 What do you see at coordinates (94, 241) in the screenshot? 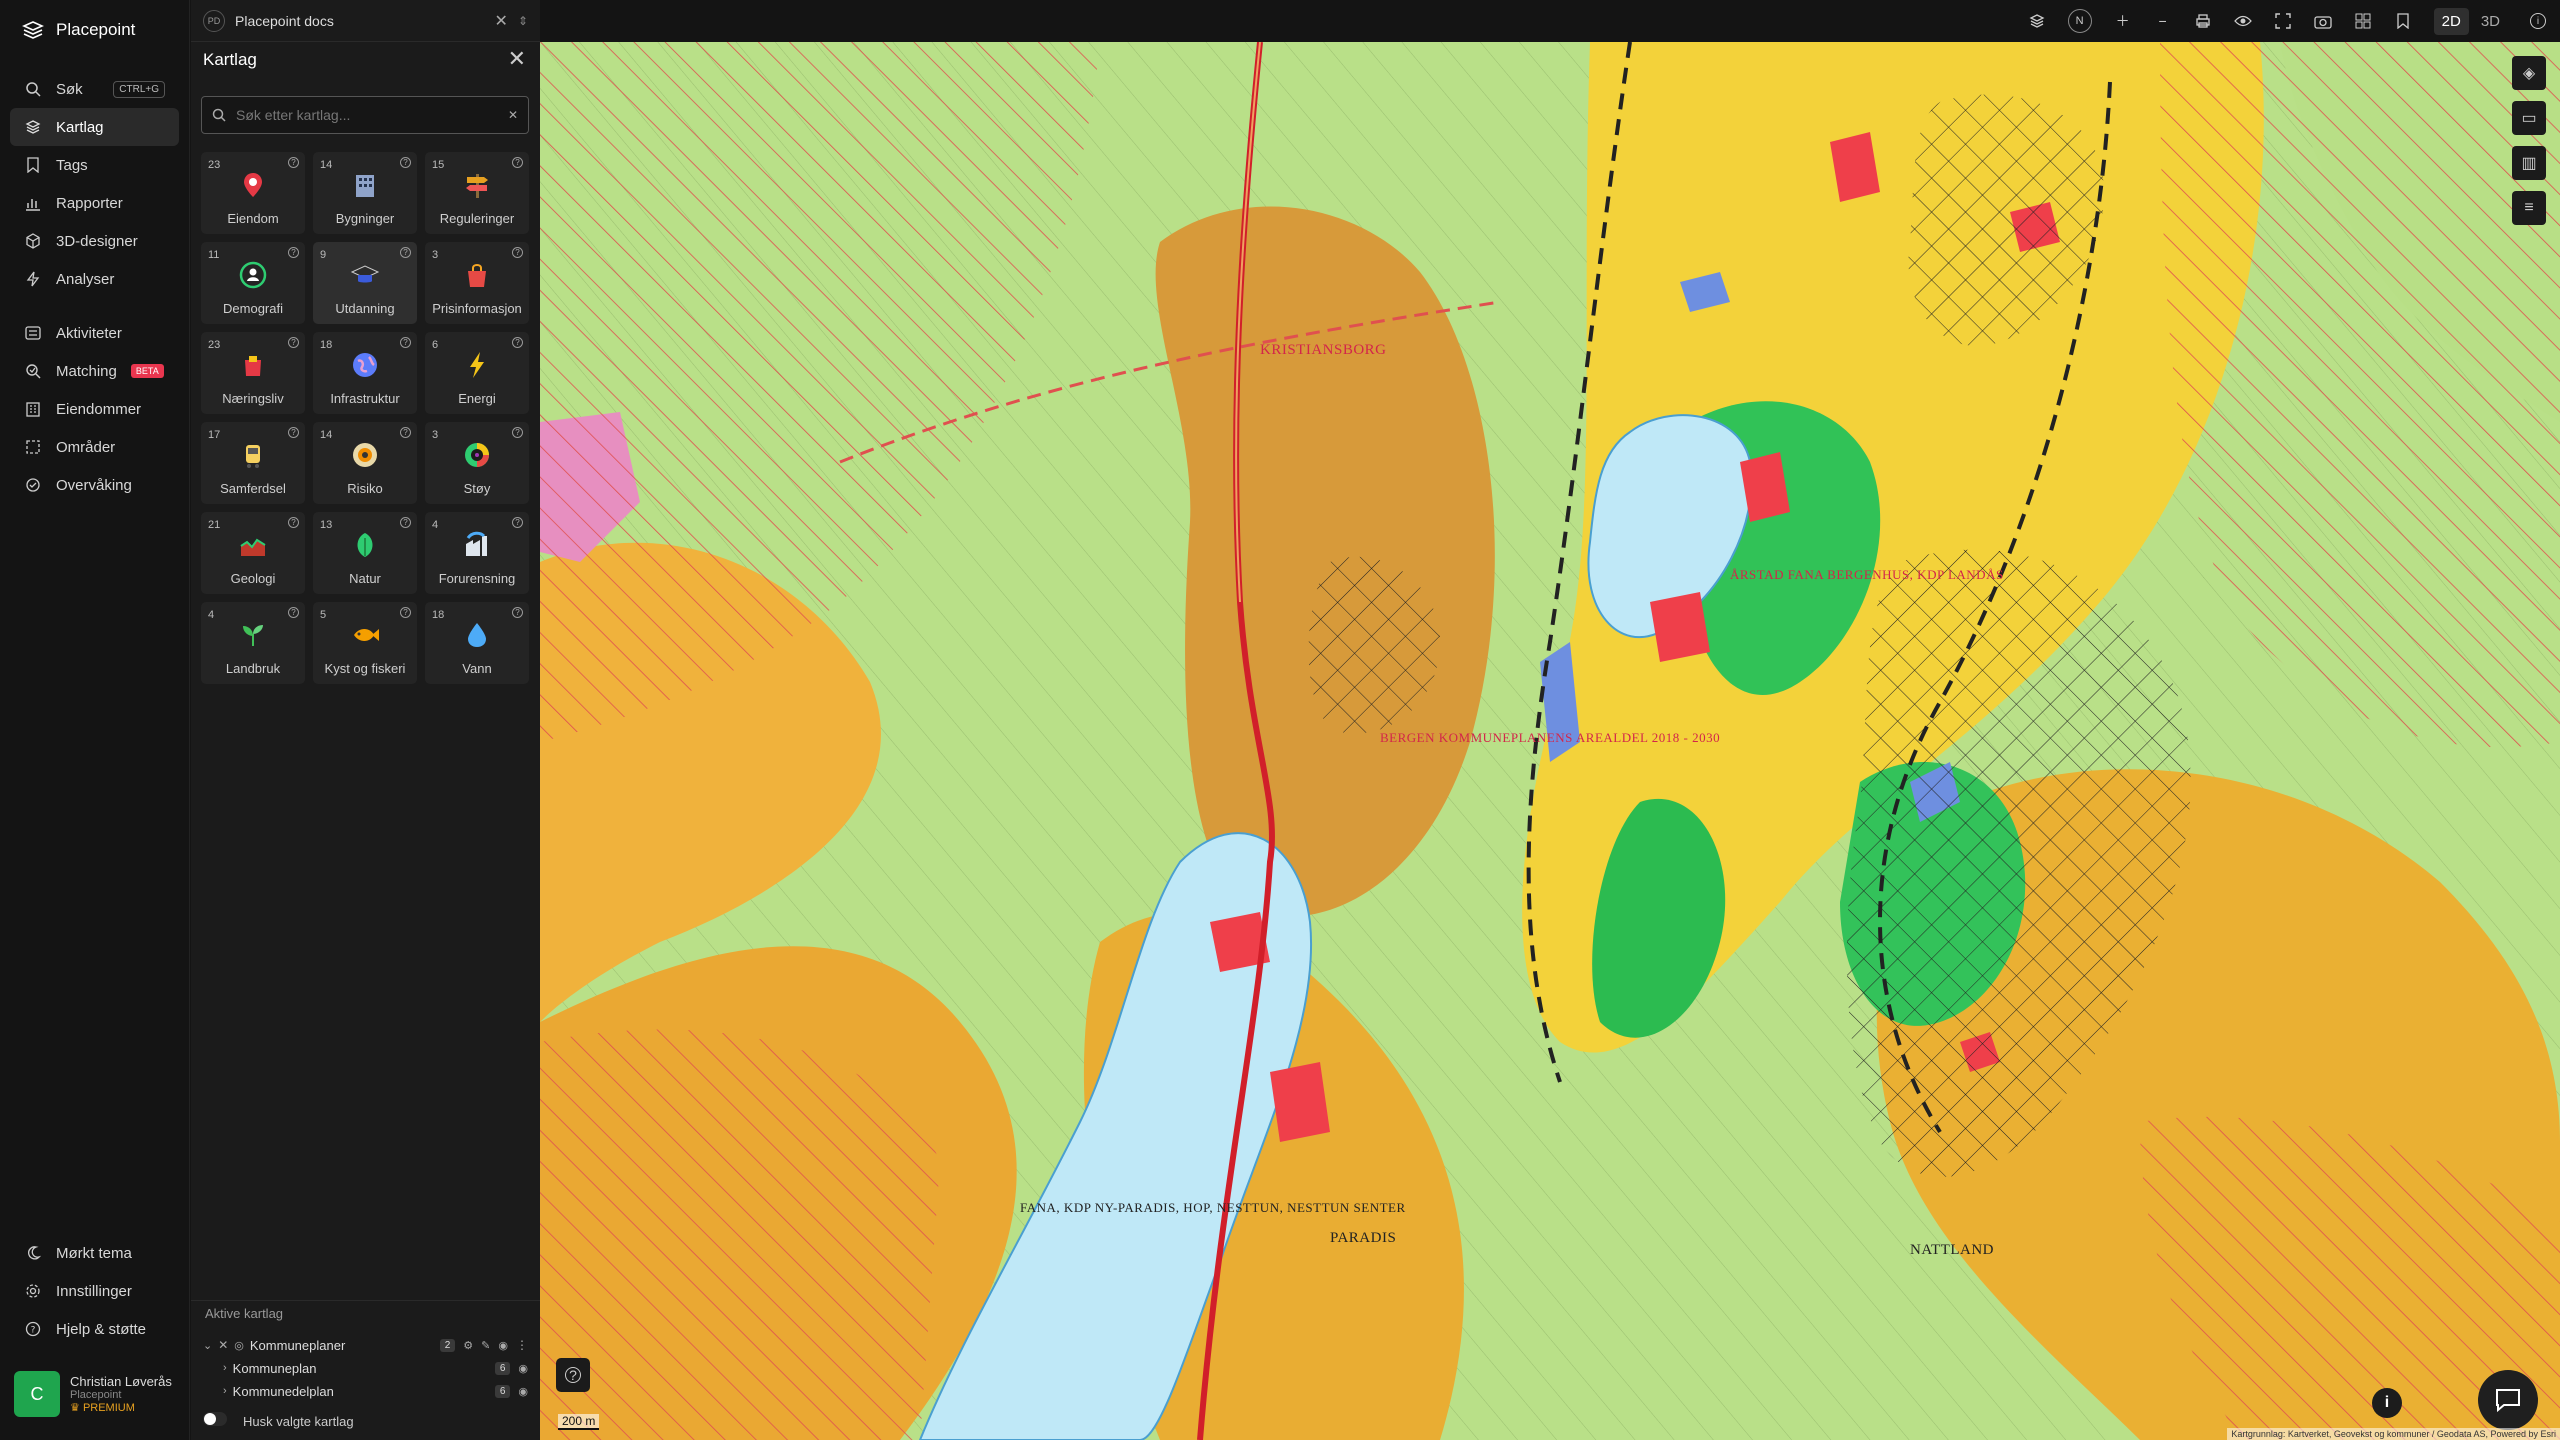
I see `nav-item-3d-designer: 3D-designer` at bounding box center [94, 241].